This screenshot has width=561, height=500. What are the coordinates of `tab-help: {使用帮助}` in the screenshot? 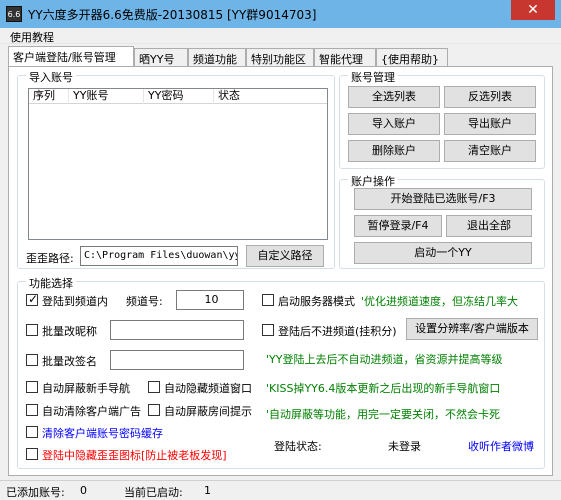 It's located at (412, 57).